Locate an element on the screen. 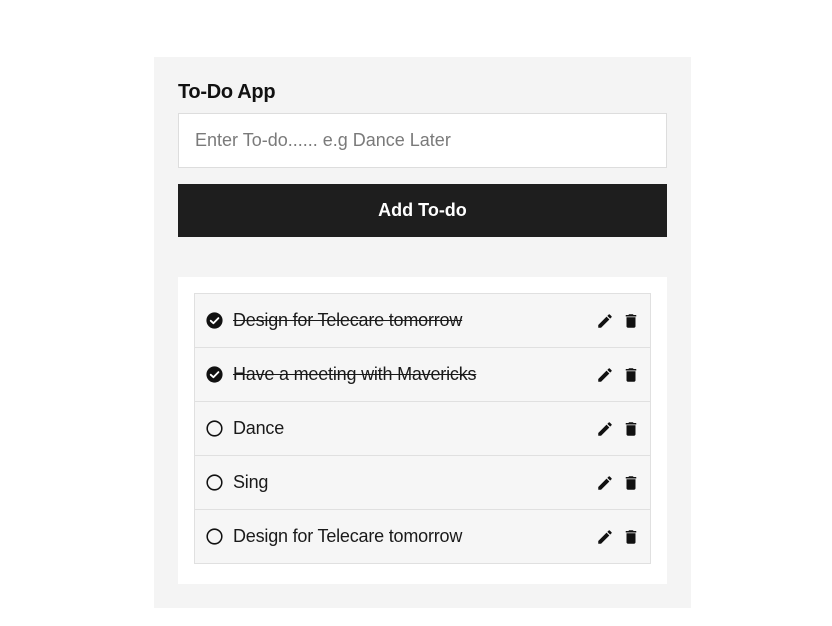 The height and width of the screenshot is (626, 832). app-title: To-Do App is located at coordinates (227, 92).